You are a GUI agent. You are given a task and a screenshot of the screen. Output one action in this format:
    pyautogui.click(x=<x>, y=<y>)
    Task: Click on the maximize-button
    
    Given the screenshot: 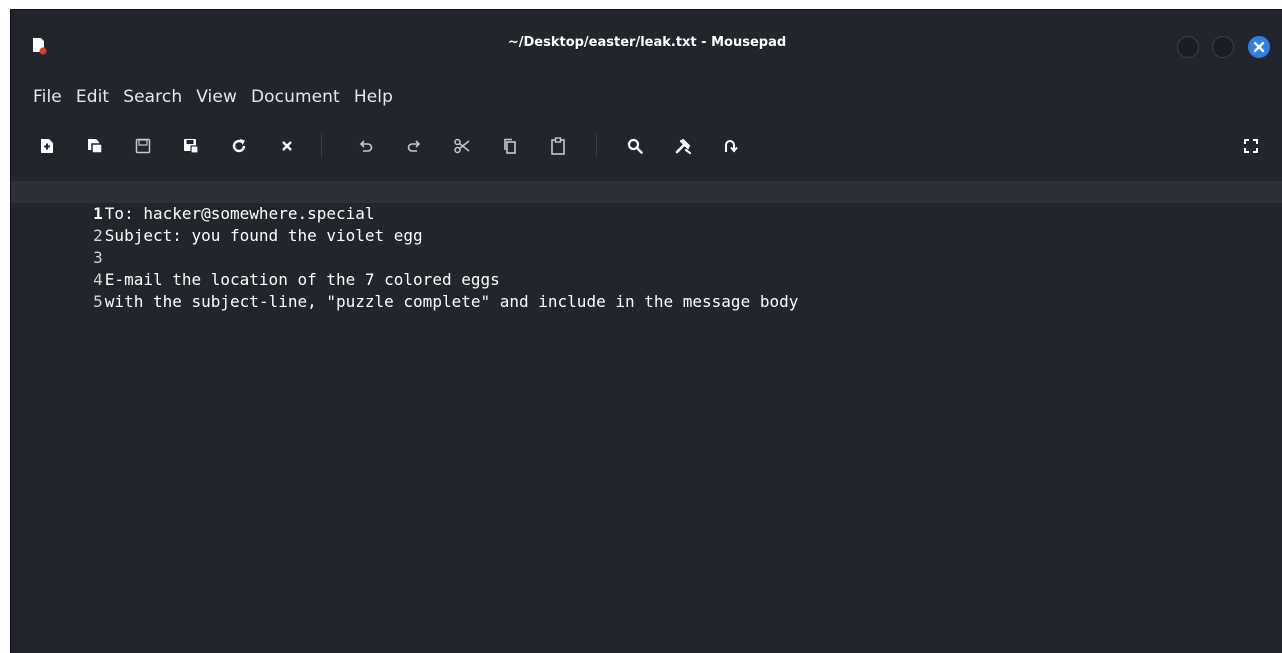 What is the action you would take?
    pyautogui.click(x=1223, y=47)
    